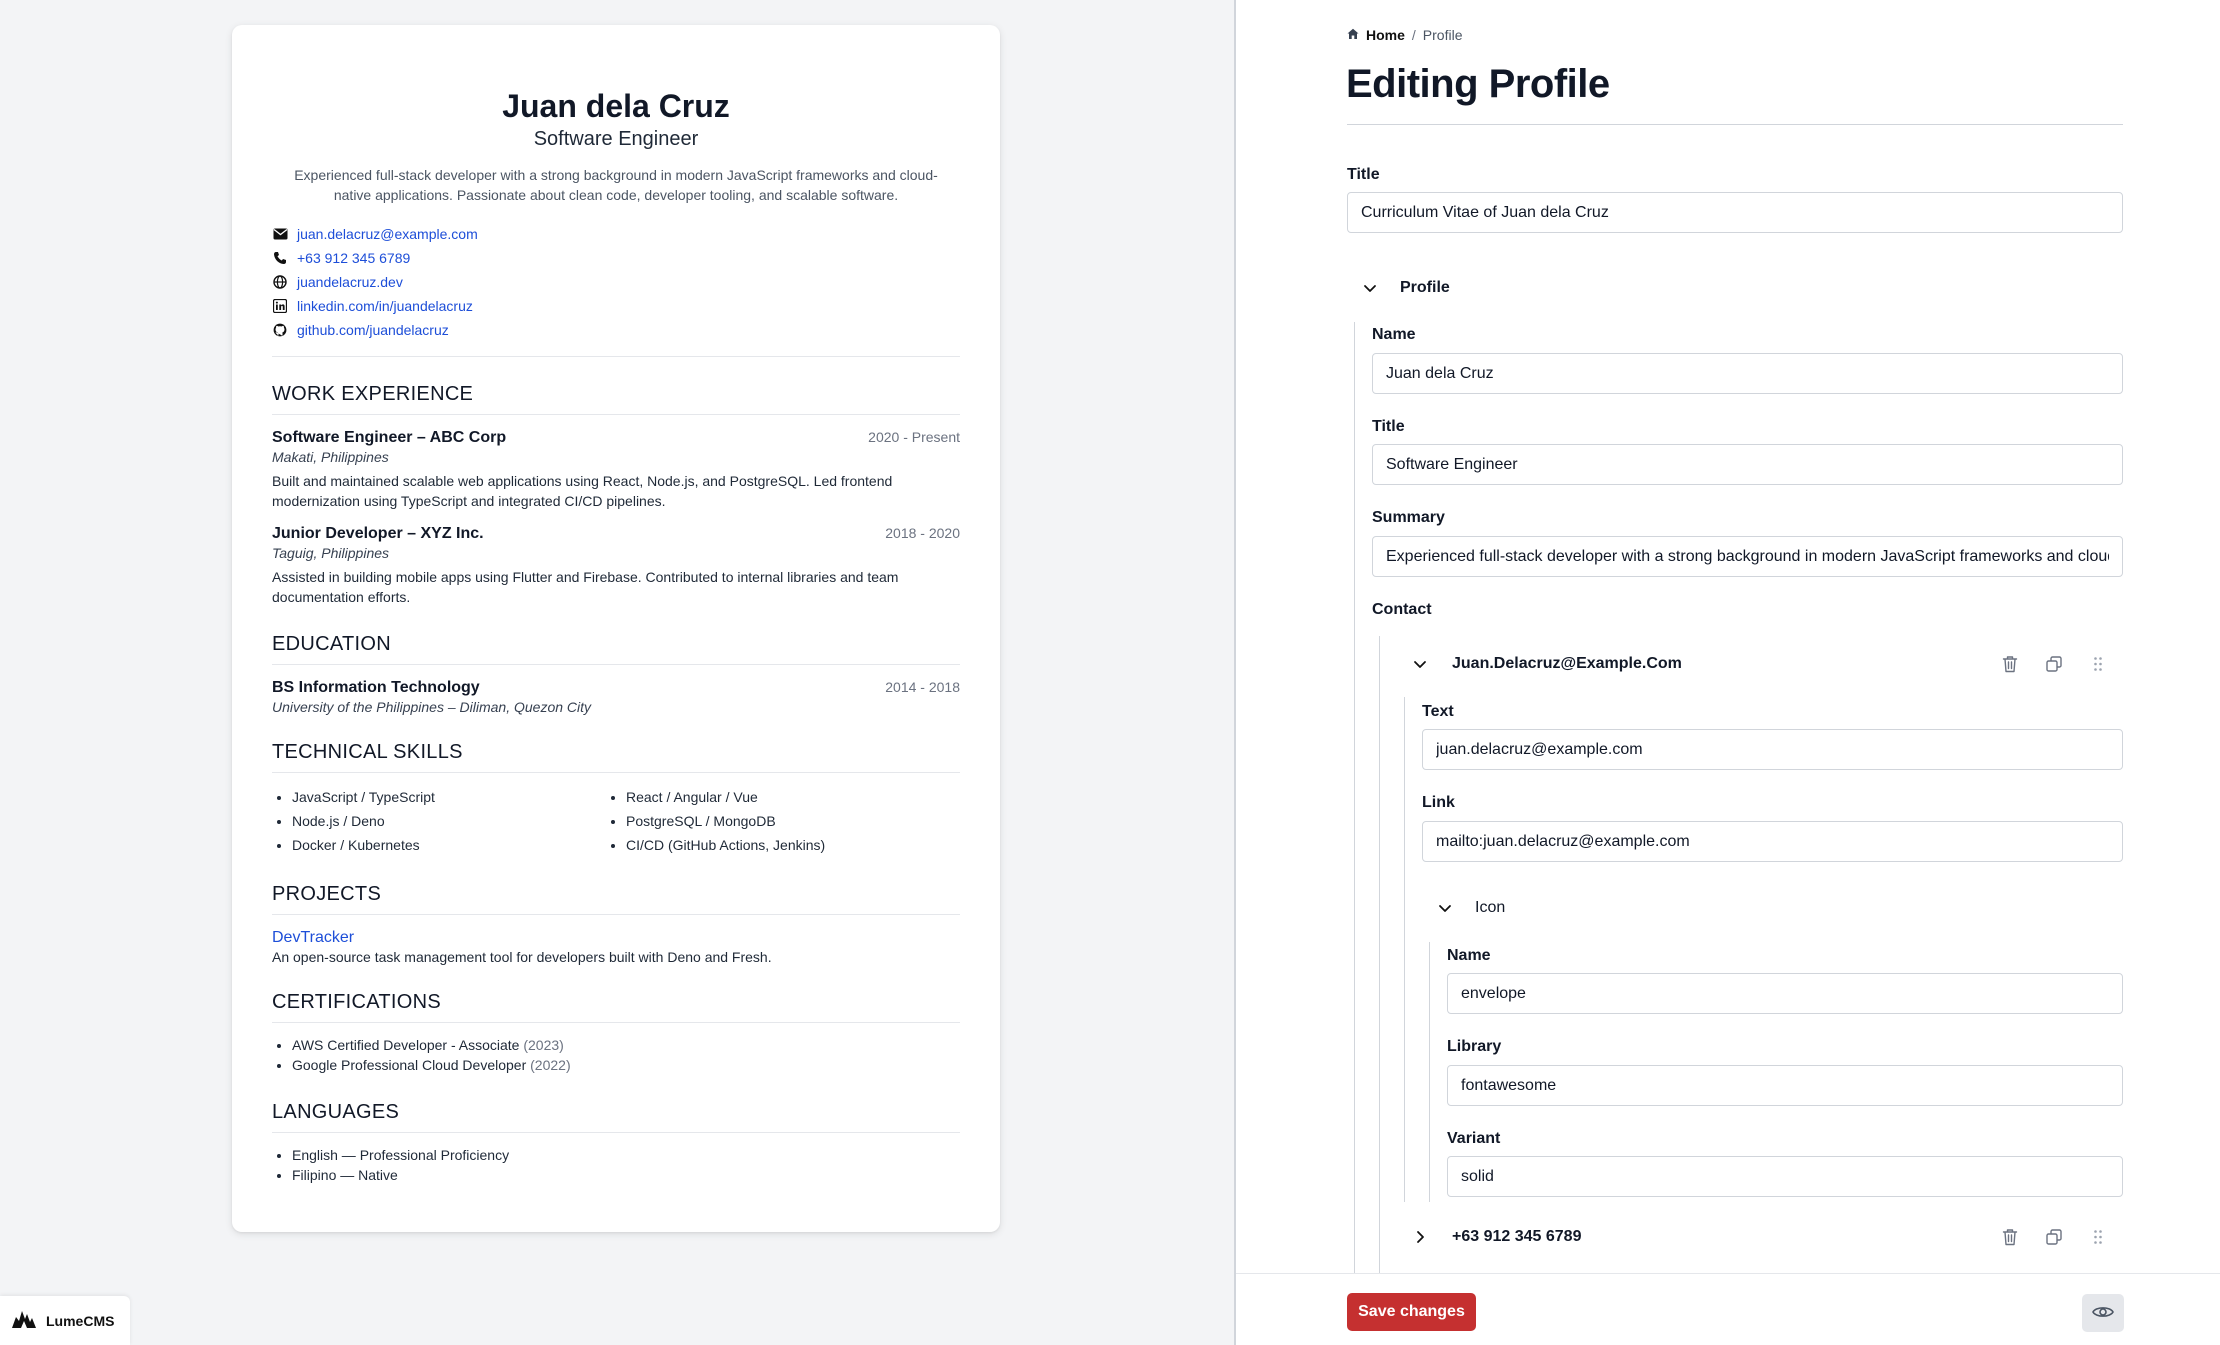 The image size is (2220, 1345). What do you see at coordinates (1411, 1312) in the screenshot?
I see `save-changes-button: Save changes` at bounding box center [1411, 1312].